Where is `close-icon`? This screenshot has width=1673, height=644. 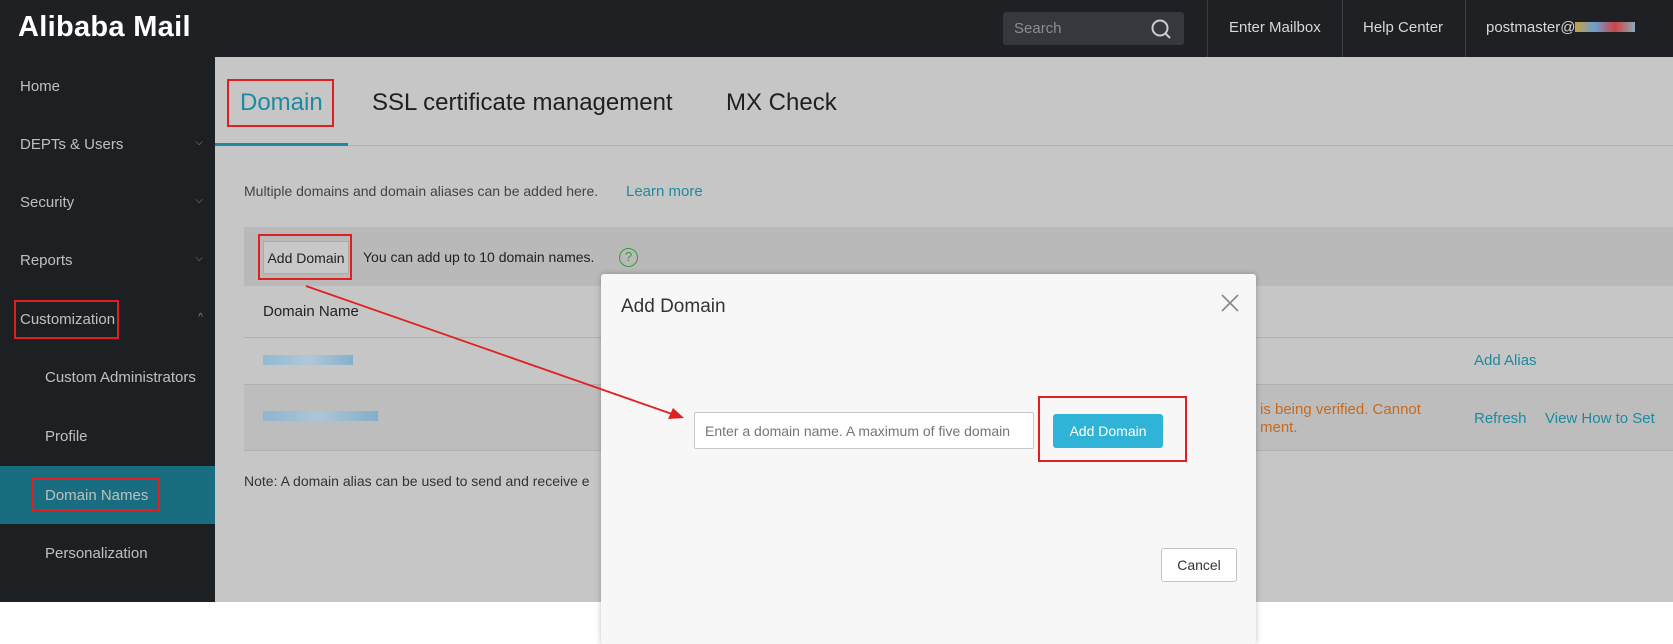 close-icon is located at coordinates (1230, 303).